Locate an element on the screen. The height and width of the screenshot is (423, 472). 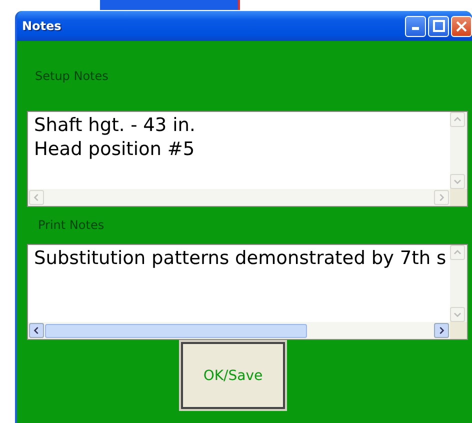
minimize-button is located at coordinates (415, 26).